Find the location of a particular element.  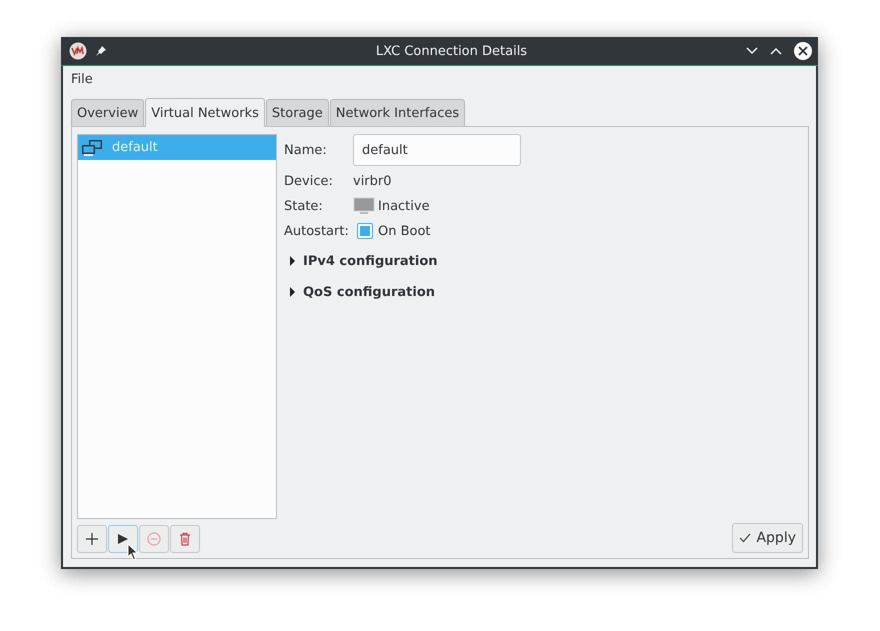

app-icon is located at coordinates (78, 51).